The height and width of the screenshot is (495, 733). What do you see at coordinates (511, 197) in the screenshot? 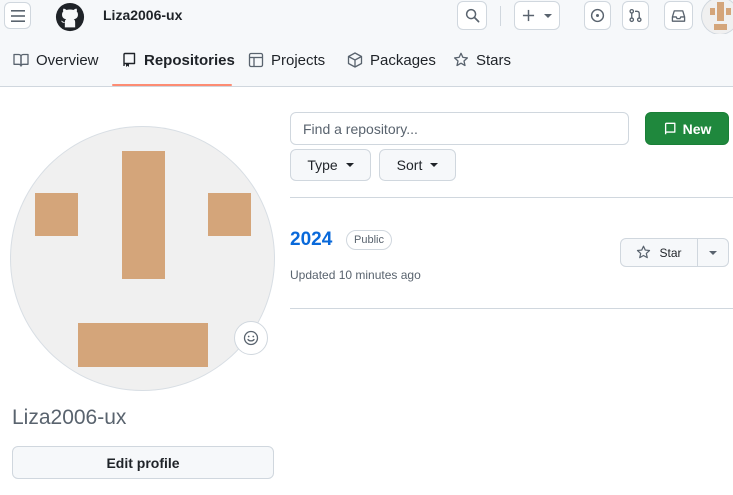
I see `list-divider-top` at bounding box center [511, 197].